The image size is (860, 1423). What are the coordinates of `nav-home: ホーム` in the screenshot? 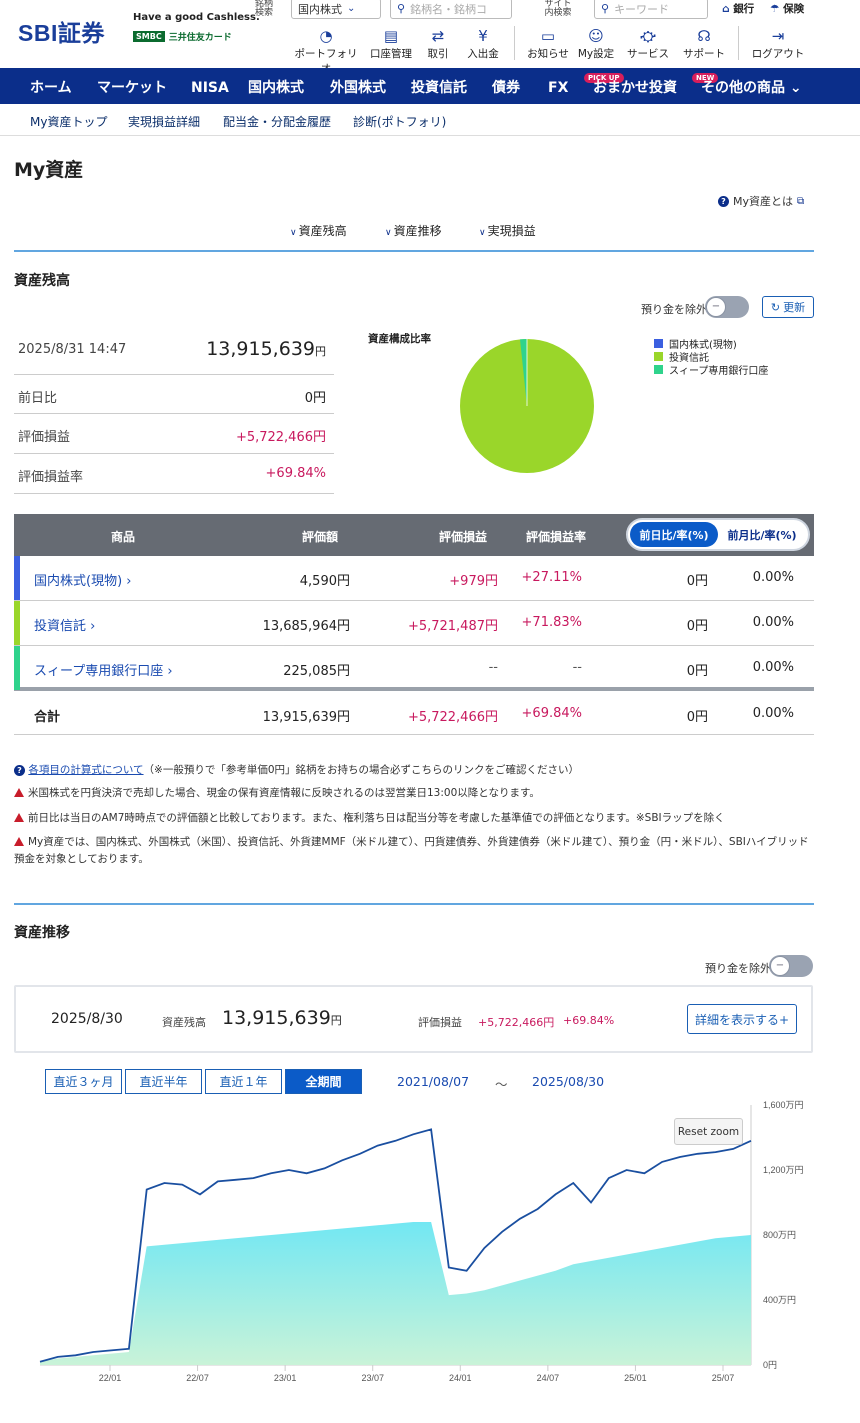 It's located at (51, 88).